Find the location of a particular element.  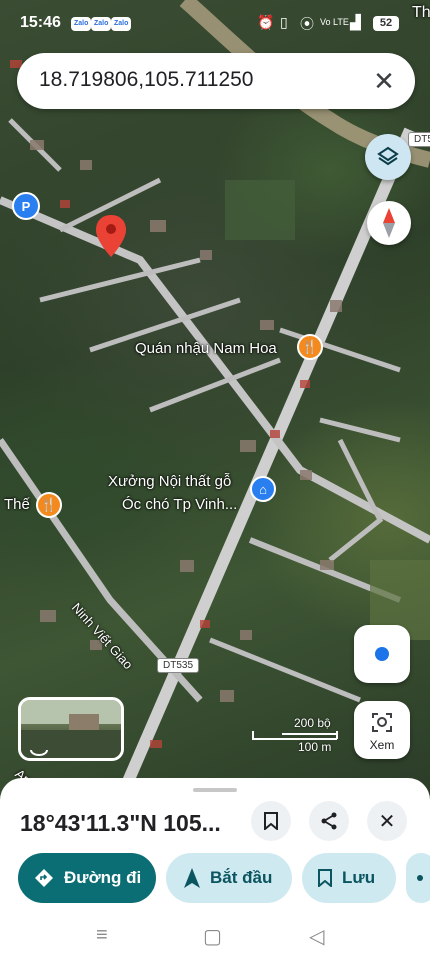

close-sheet-button: ✕ is located at coordinates (387, 821).